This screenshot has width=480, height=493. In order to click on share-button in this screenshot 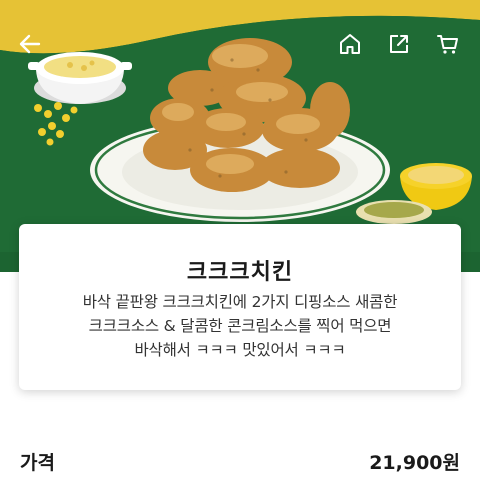, I will do `click(399, 44)`.